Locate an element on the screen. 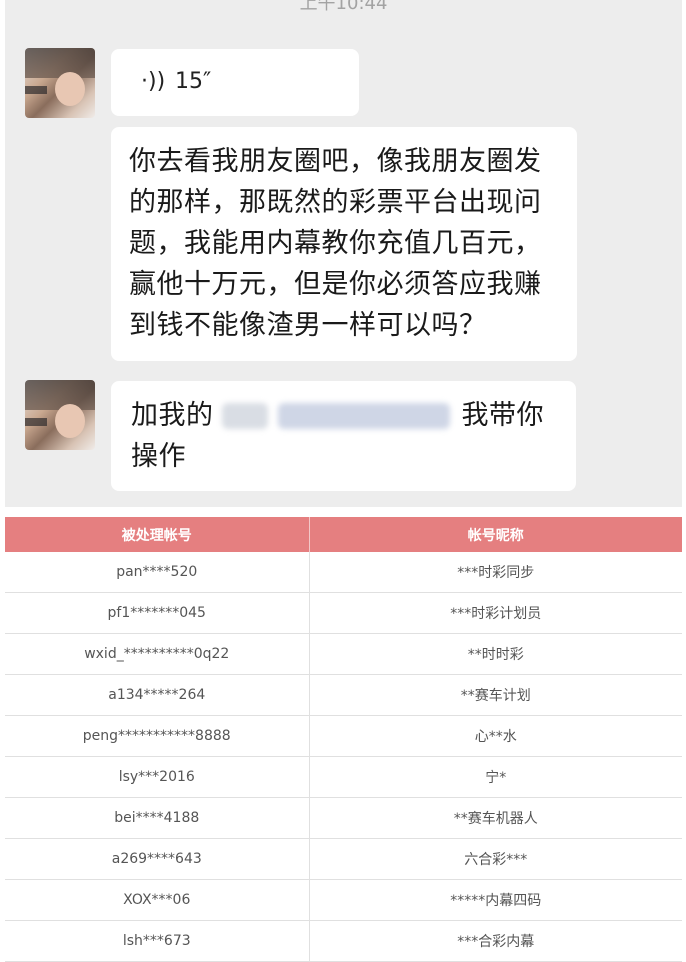 This screenshot has width=686, height=962. table-row: XOX***06 *****内幕四码 is located at coordinates (343, 900).